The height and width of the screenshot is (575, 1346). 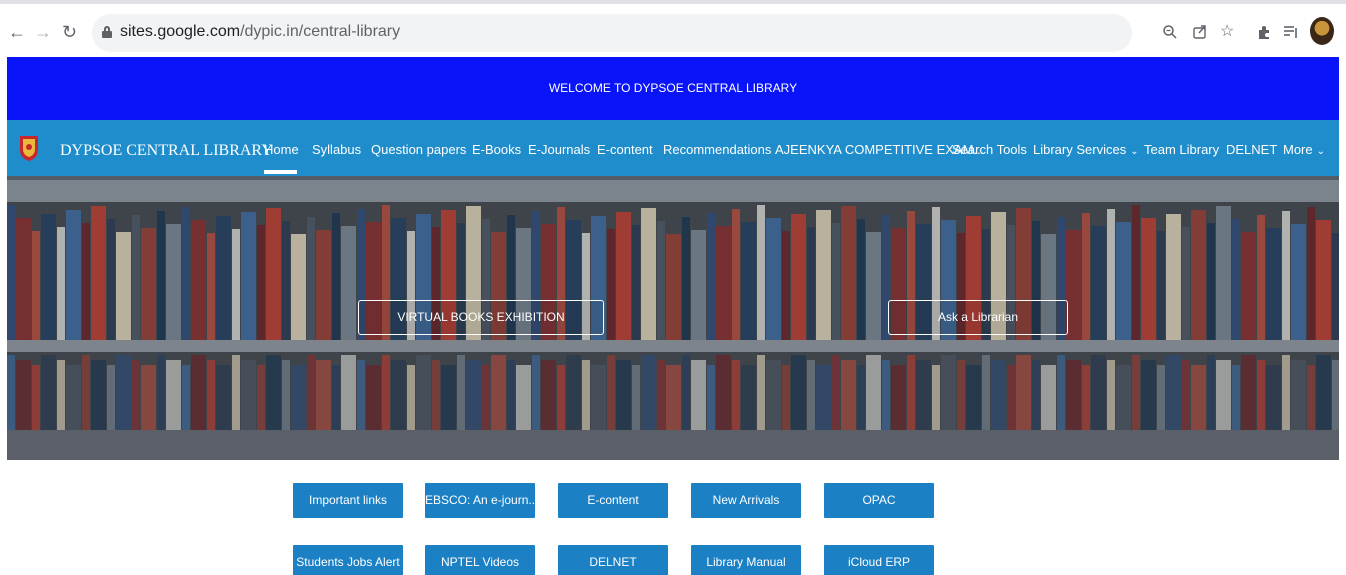 What do you see at coordinates (1264, 34) in the screenshot?
I see `extensions-icon` at bounding box center [1264, 34].